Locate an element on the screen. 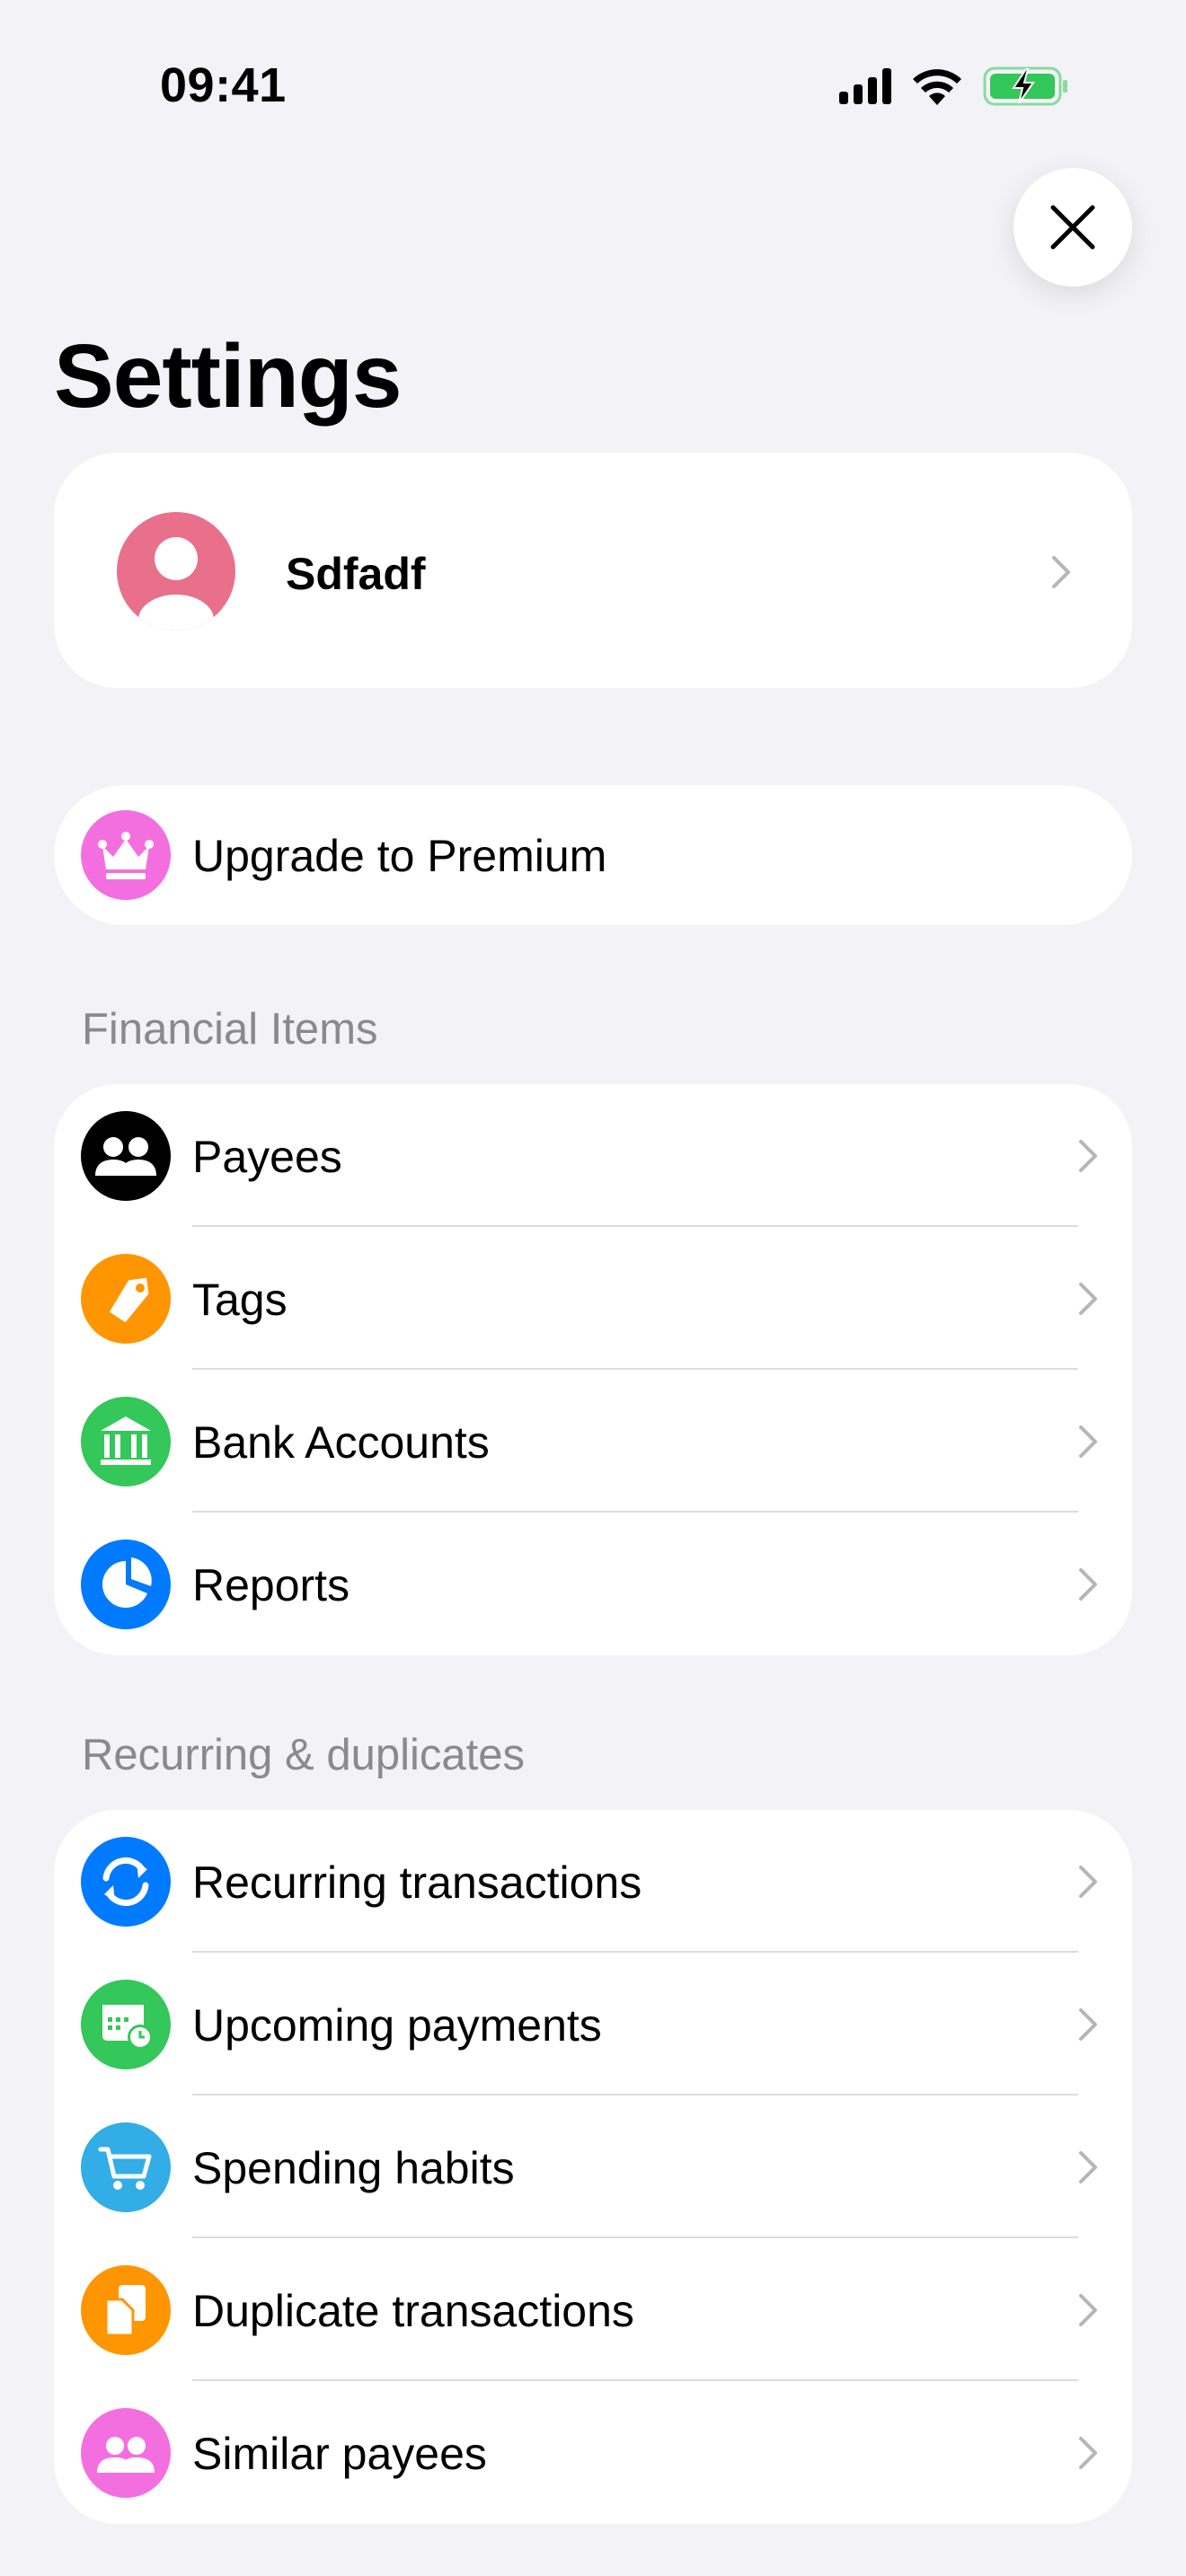 The image size is (1186, 2576). close-button is located at coordinates (1072, 227).